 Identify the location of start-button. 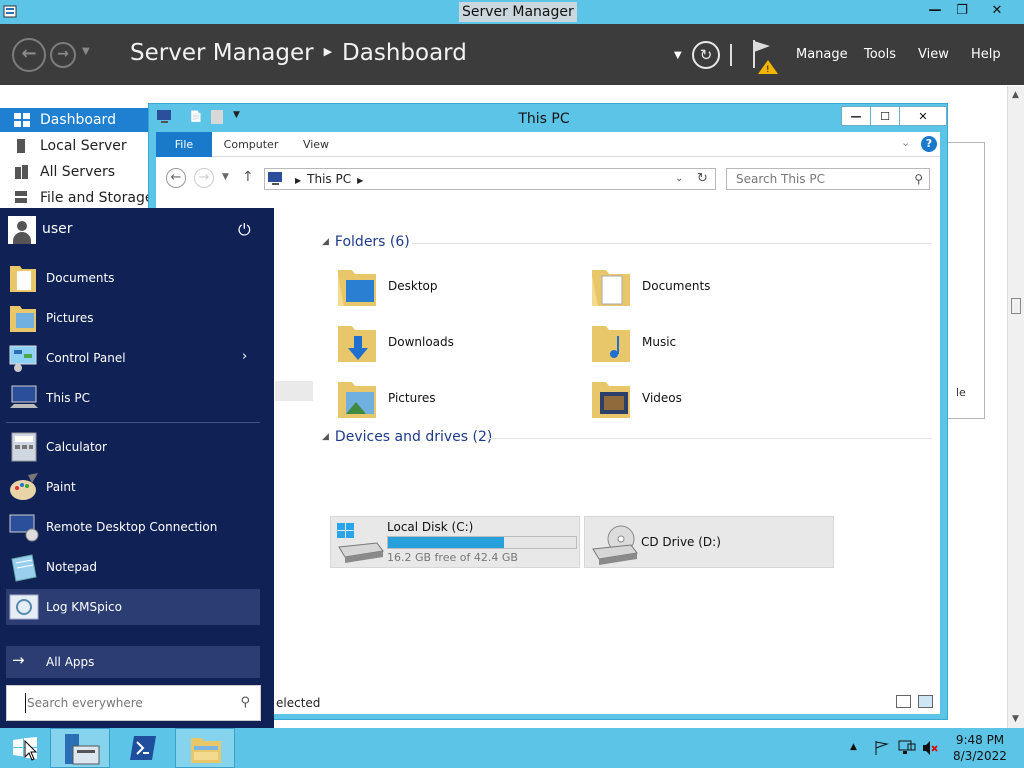
(25, 748).